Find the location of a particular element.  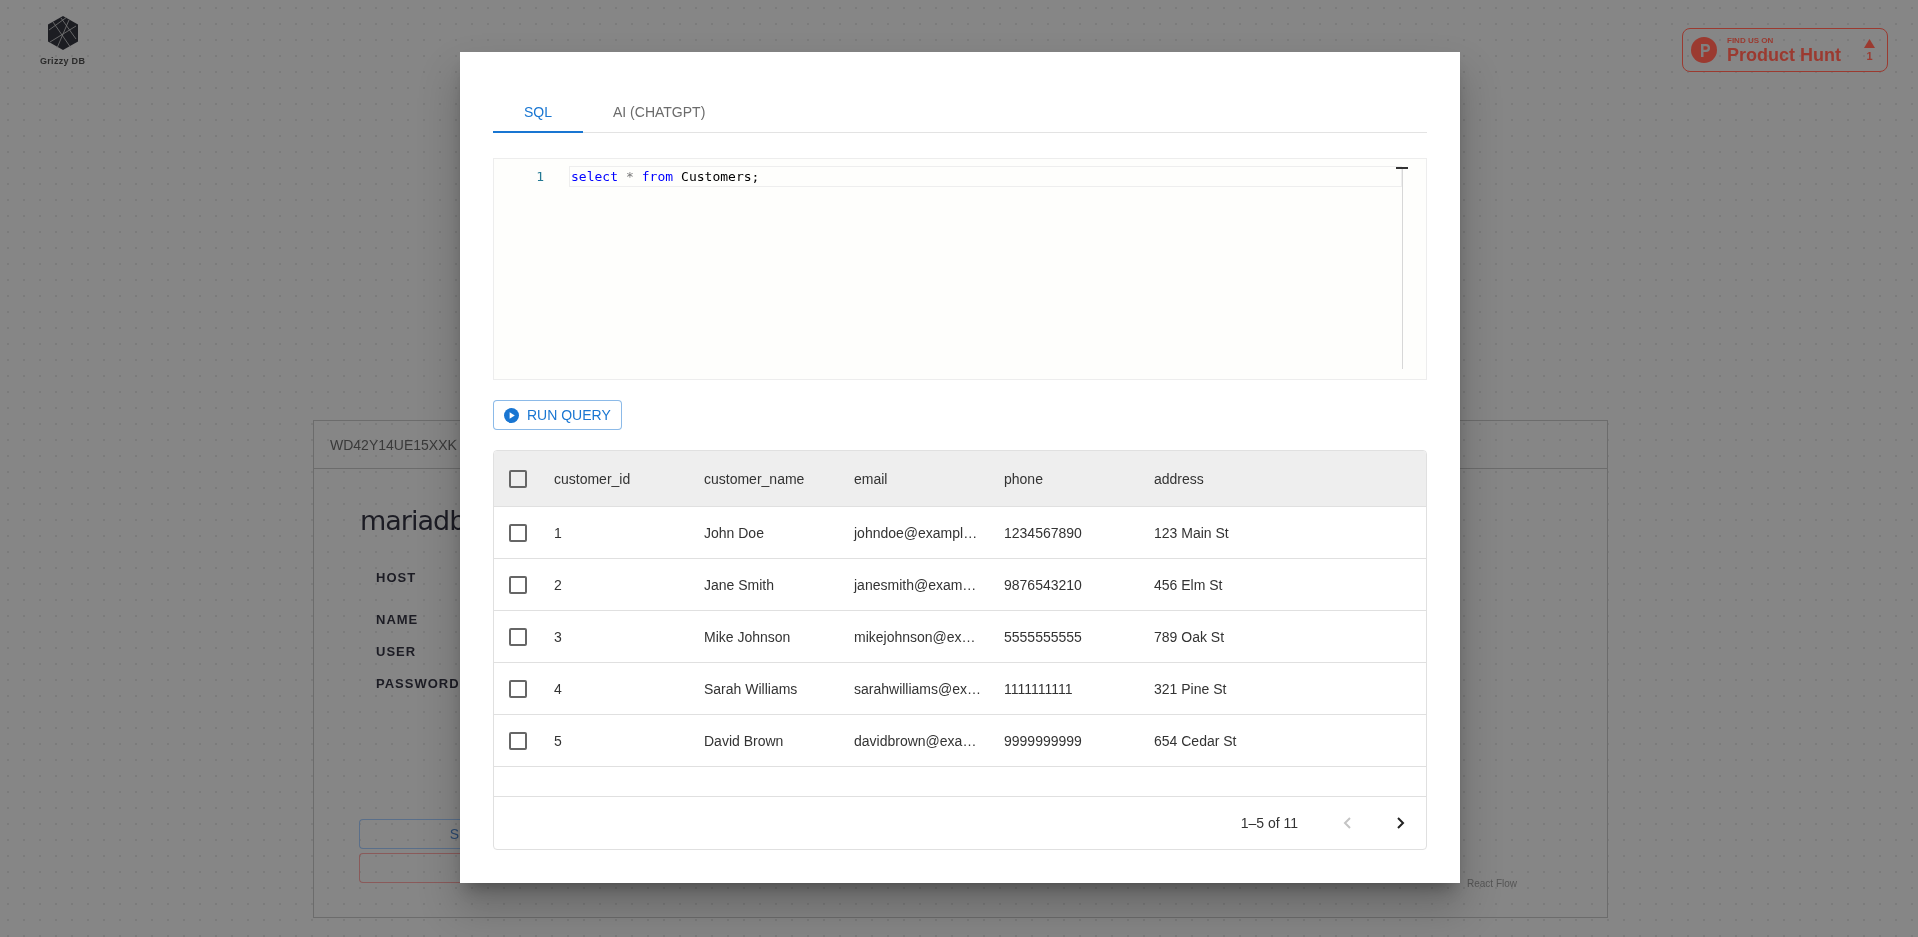

table-cell-text: Jane Smith is located at coordinates (740, 584).